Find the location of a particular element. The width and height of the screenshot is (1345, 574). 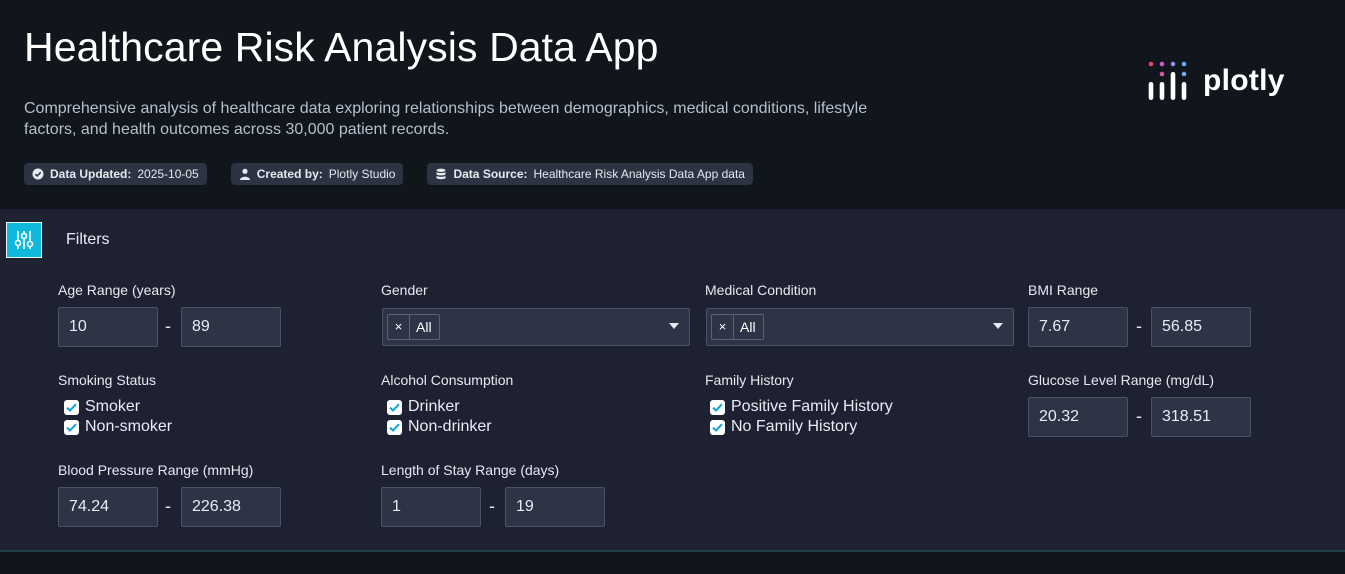

badge-value: 2025-10-05 is located at coordinates (168, 174).